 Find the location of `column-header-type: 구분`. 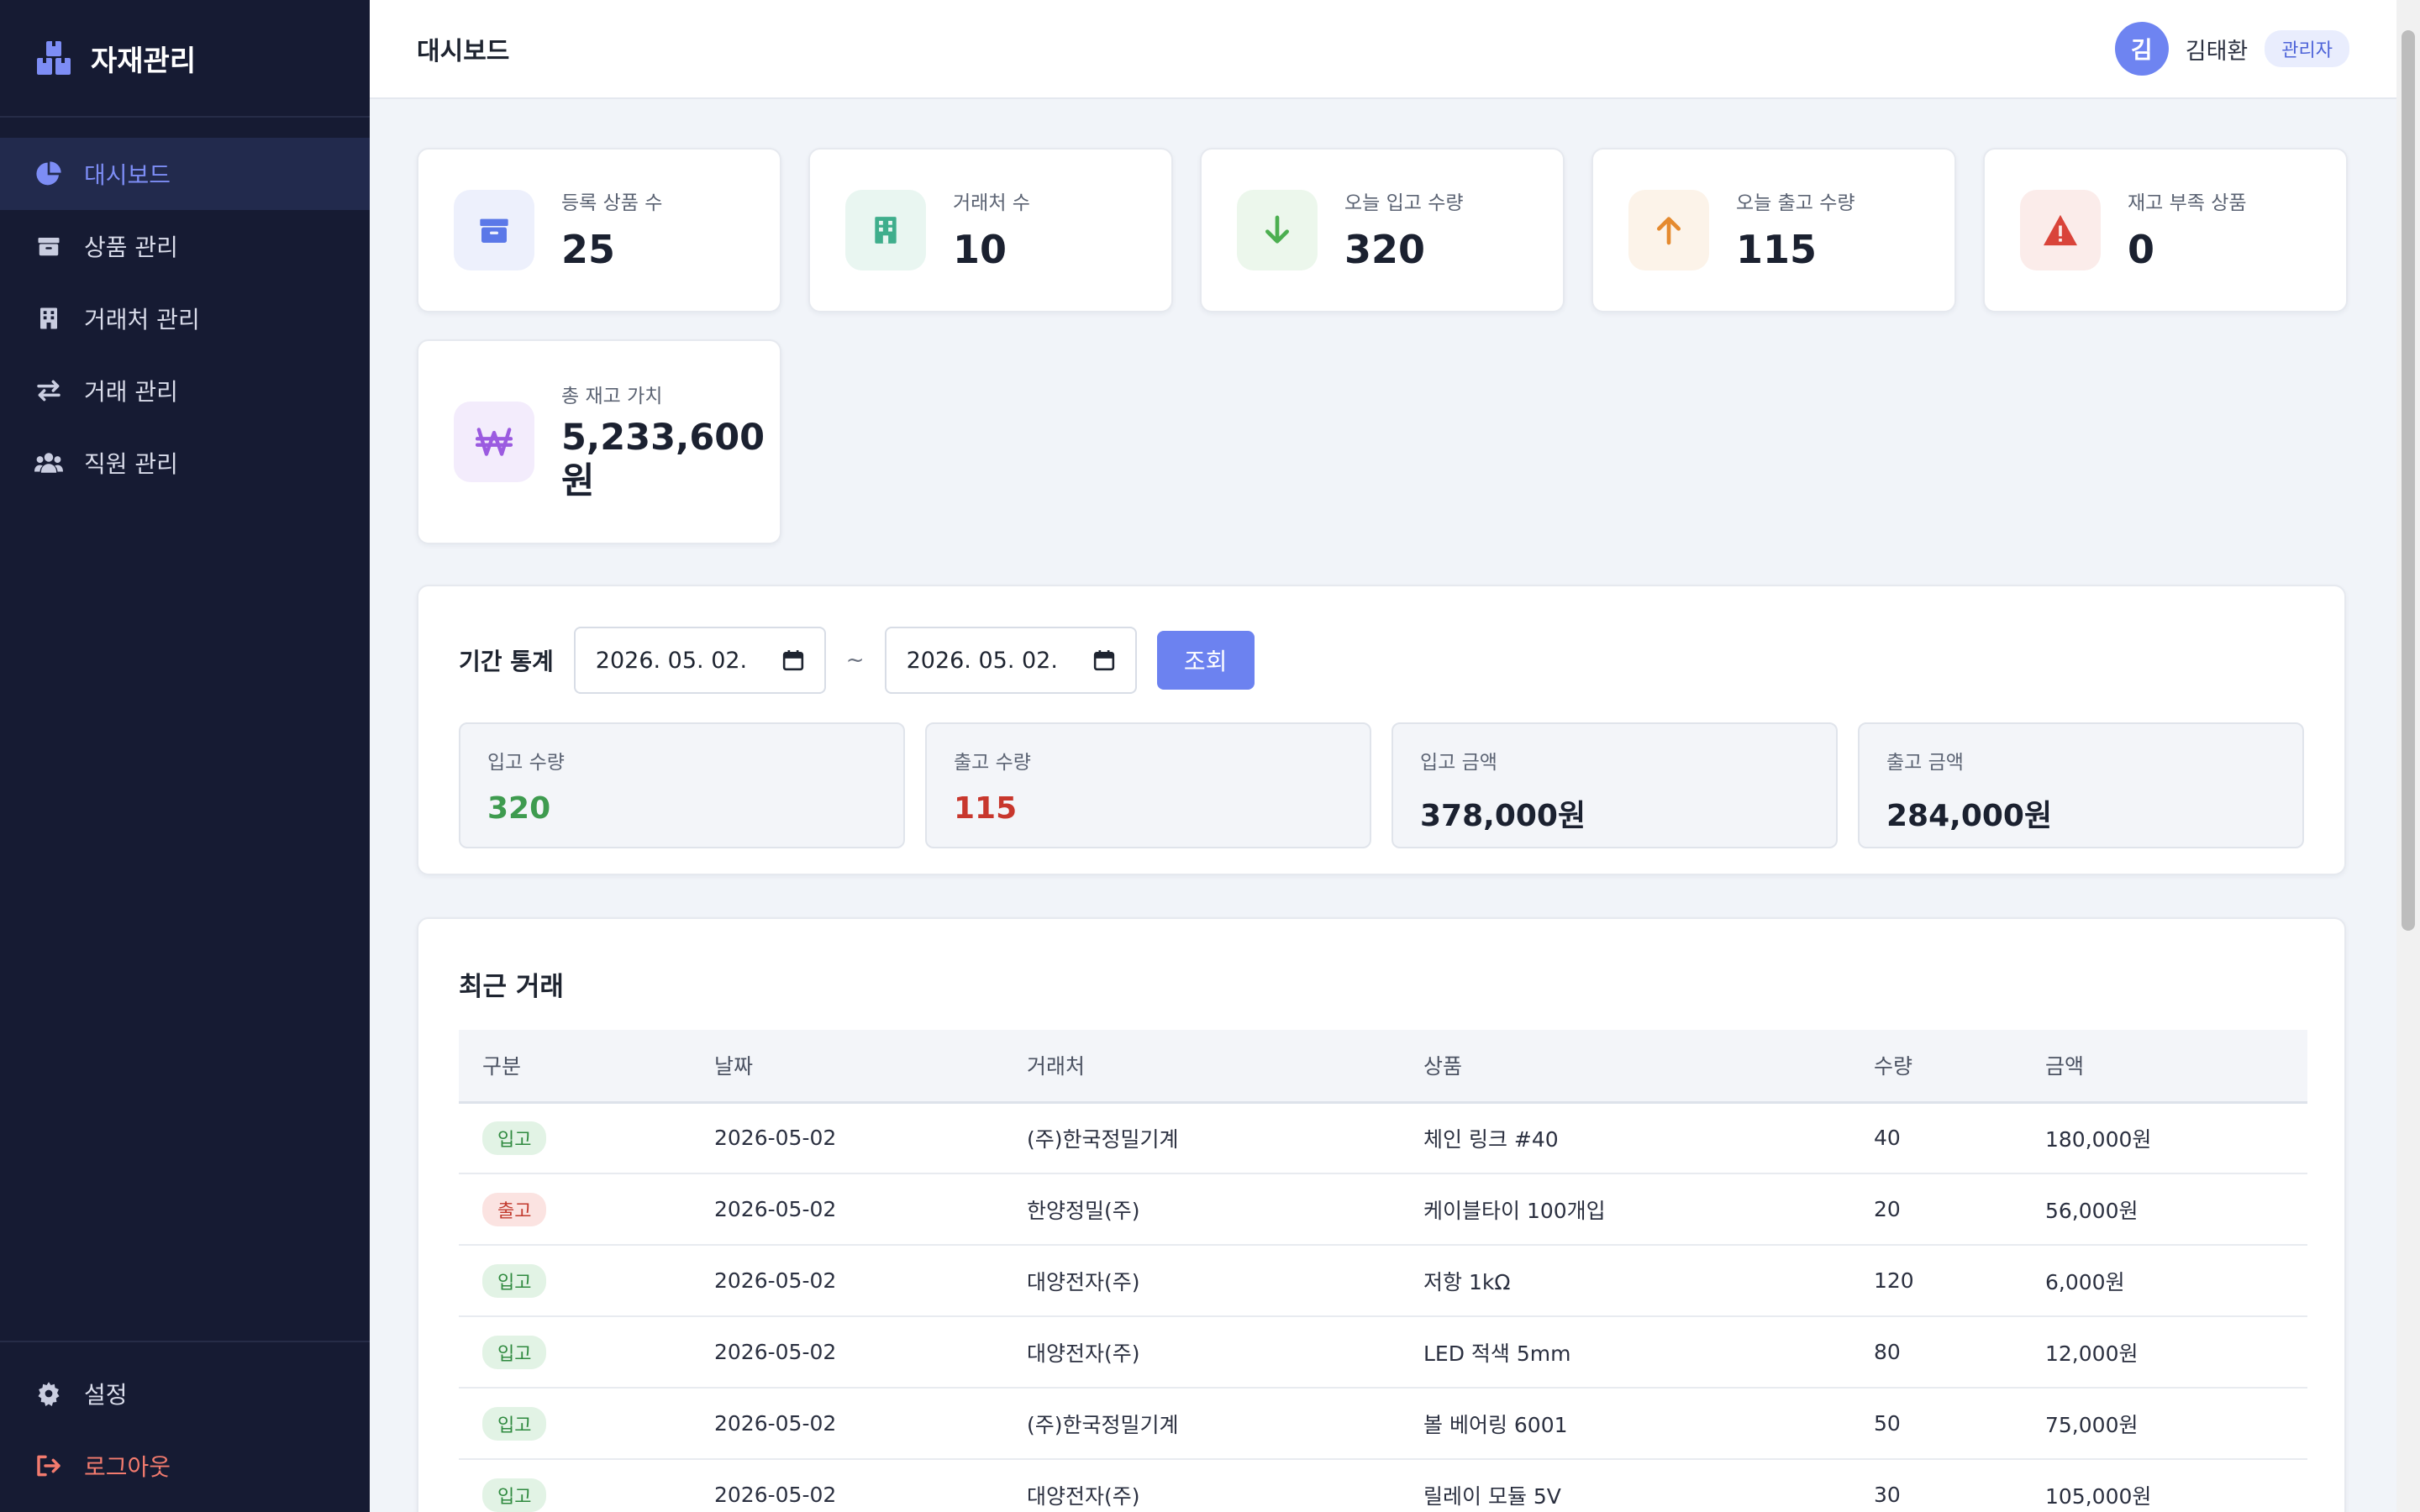

column-header-type: 구분 is located at coordinates (575, 1066).